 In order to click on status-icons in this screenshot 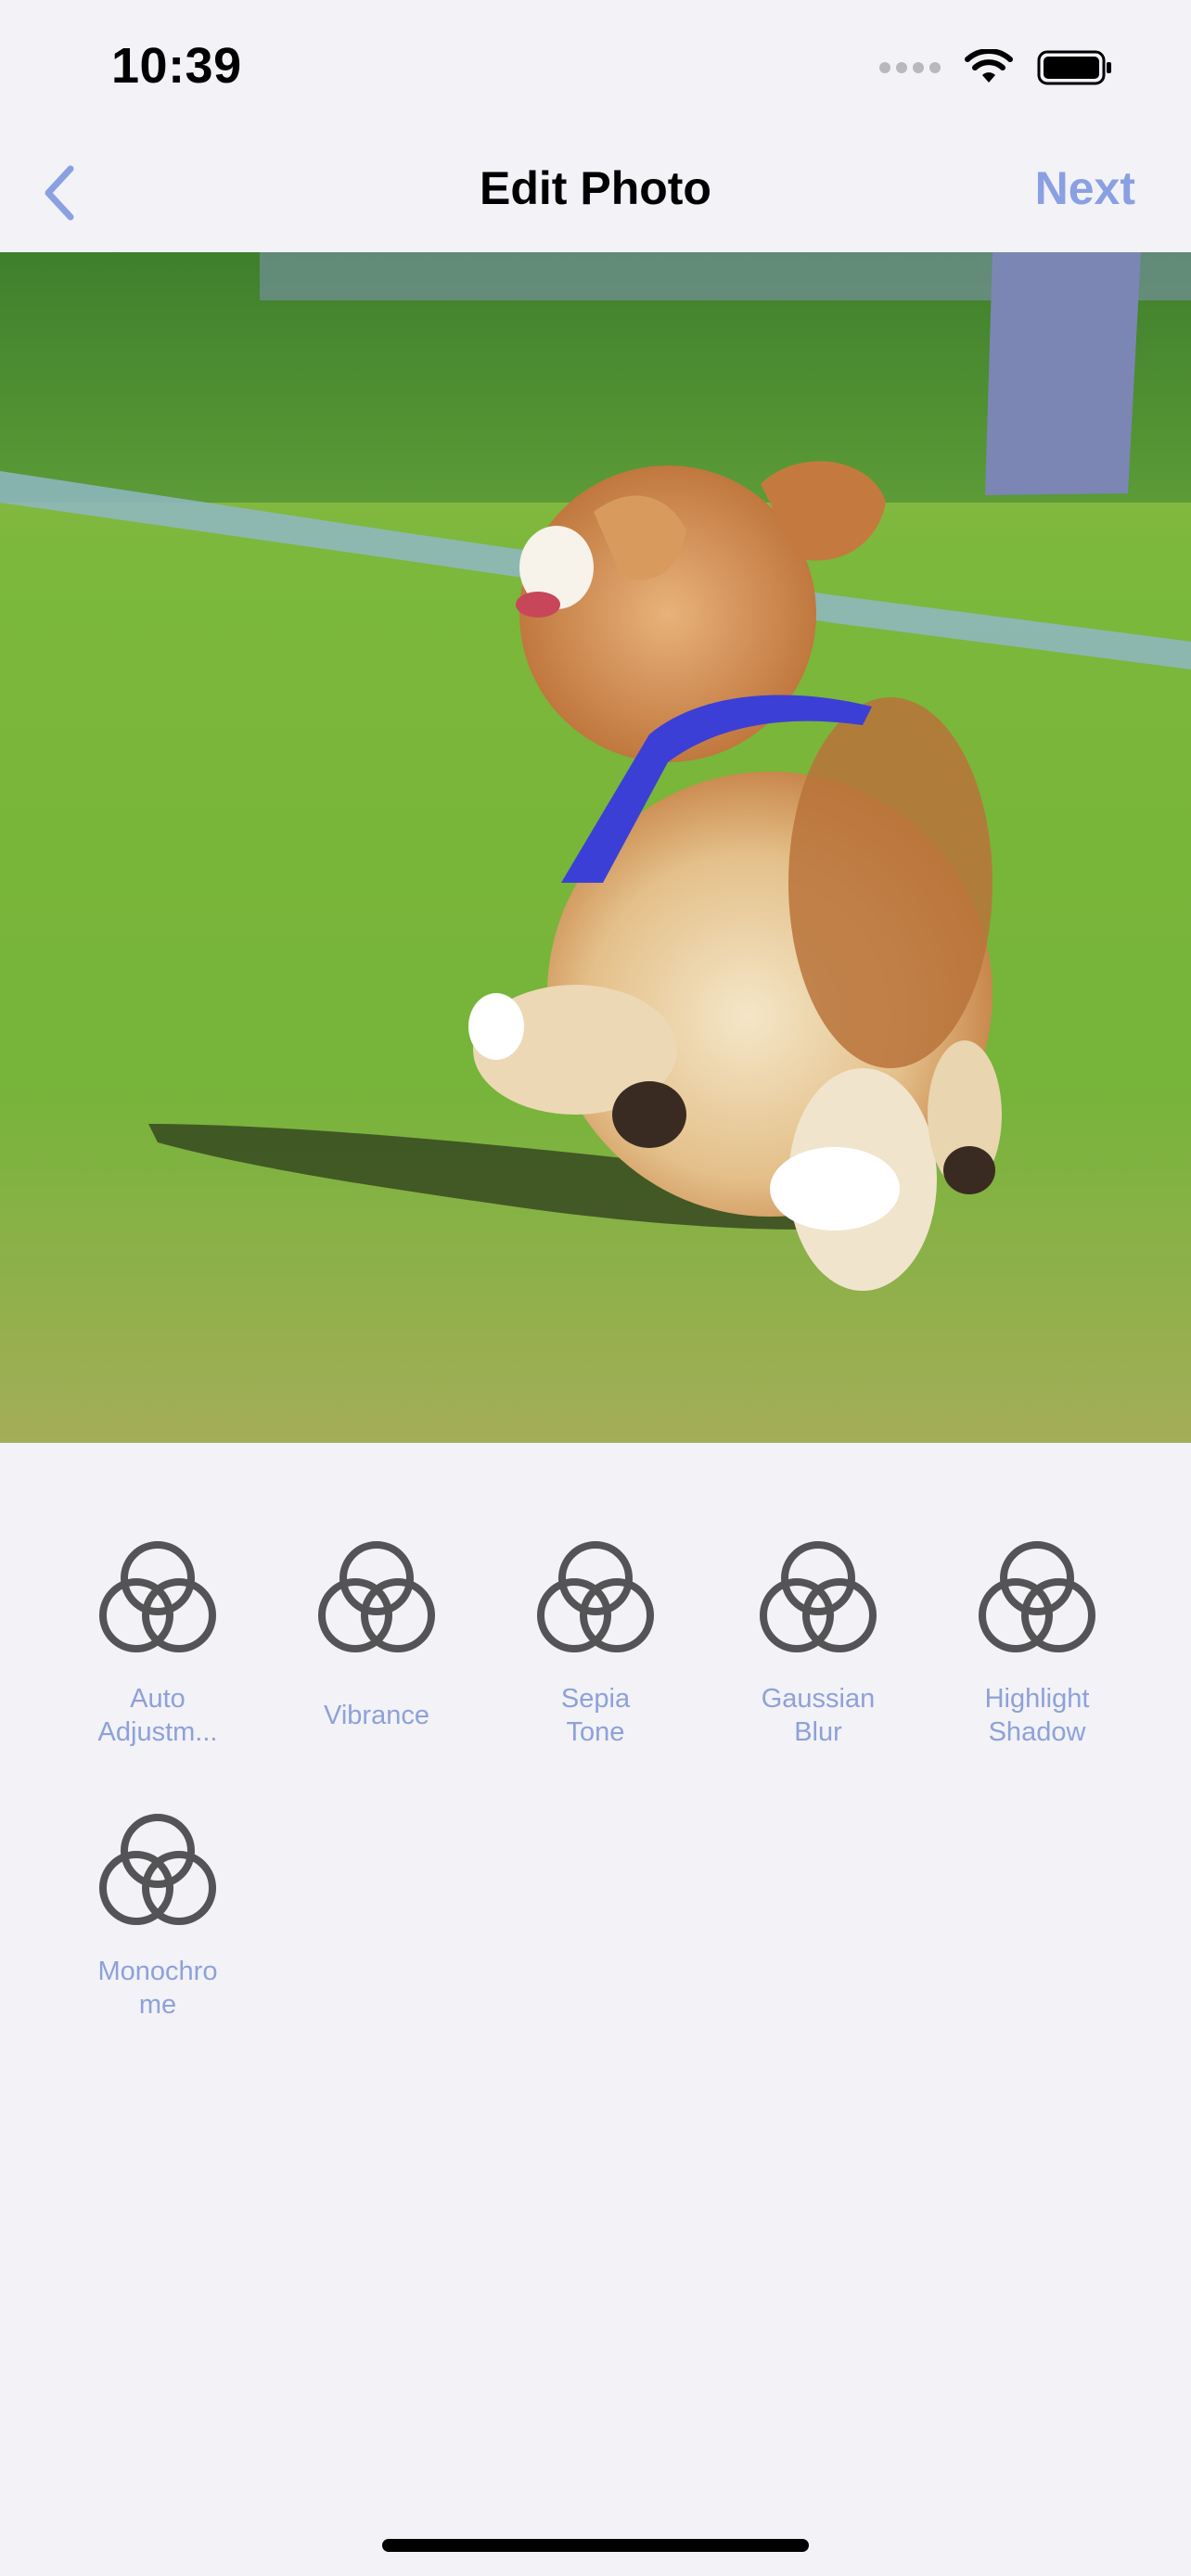, I will do `click(996, 68)`.